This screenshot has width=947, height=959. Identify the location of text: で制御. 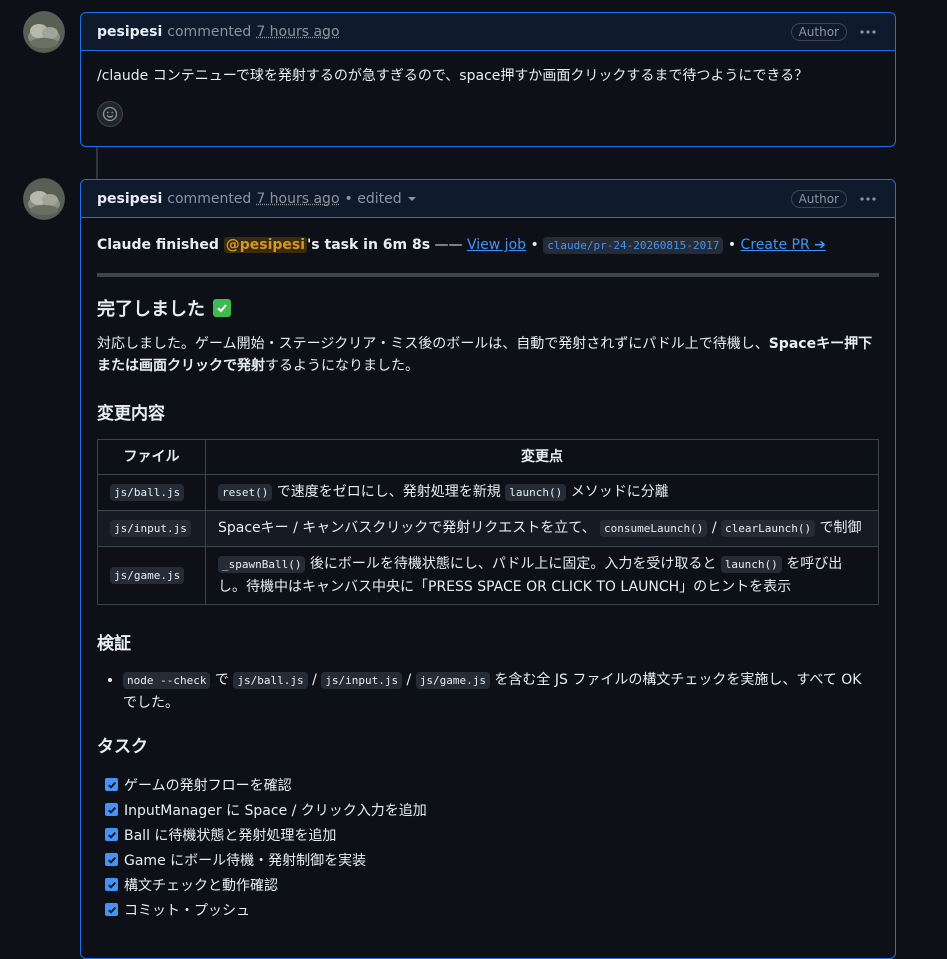
(838, 528).